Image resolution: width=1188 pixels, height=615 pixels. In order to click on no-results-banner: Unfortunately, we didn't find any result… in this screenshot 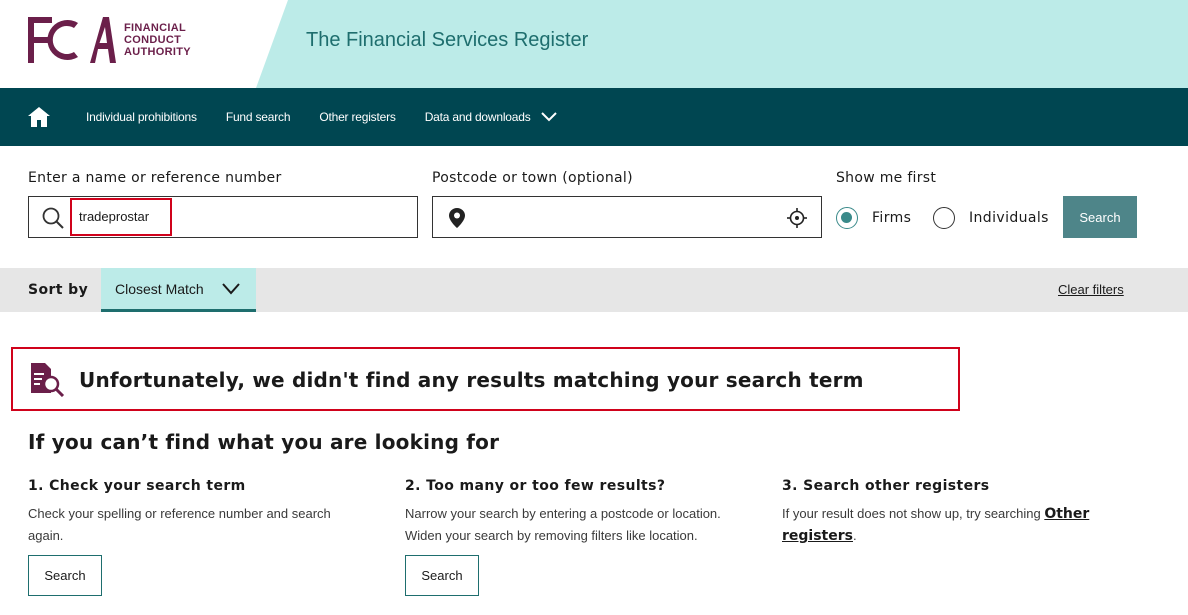, I will do `click(485, 379)`.